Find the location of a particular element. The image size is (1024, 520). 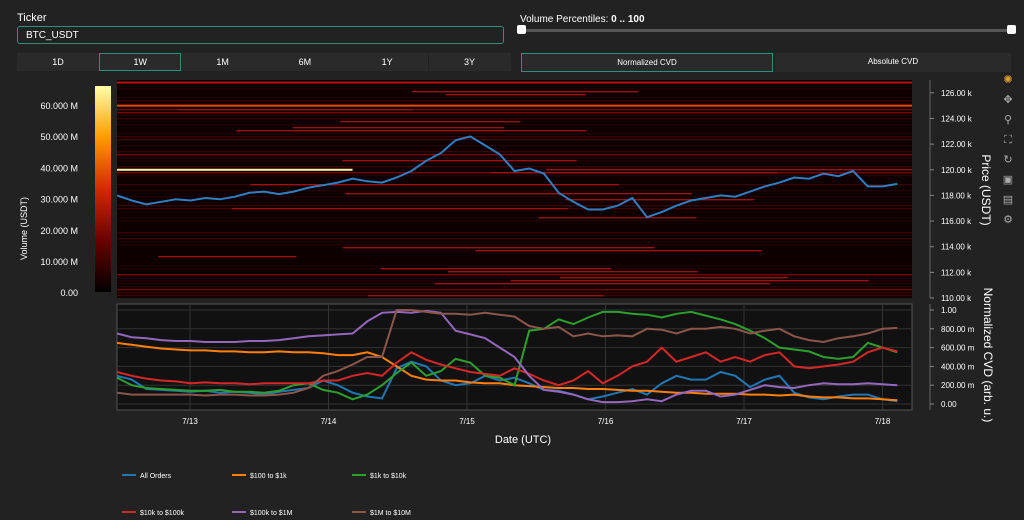

colorbar-tick-label: 0.00 is located at coordinates (69, 293).